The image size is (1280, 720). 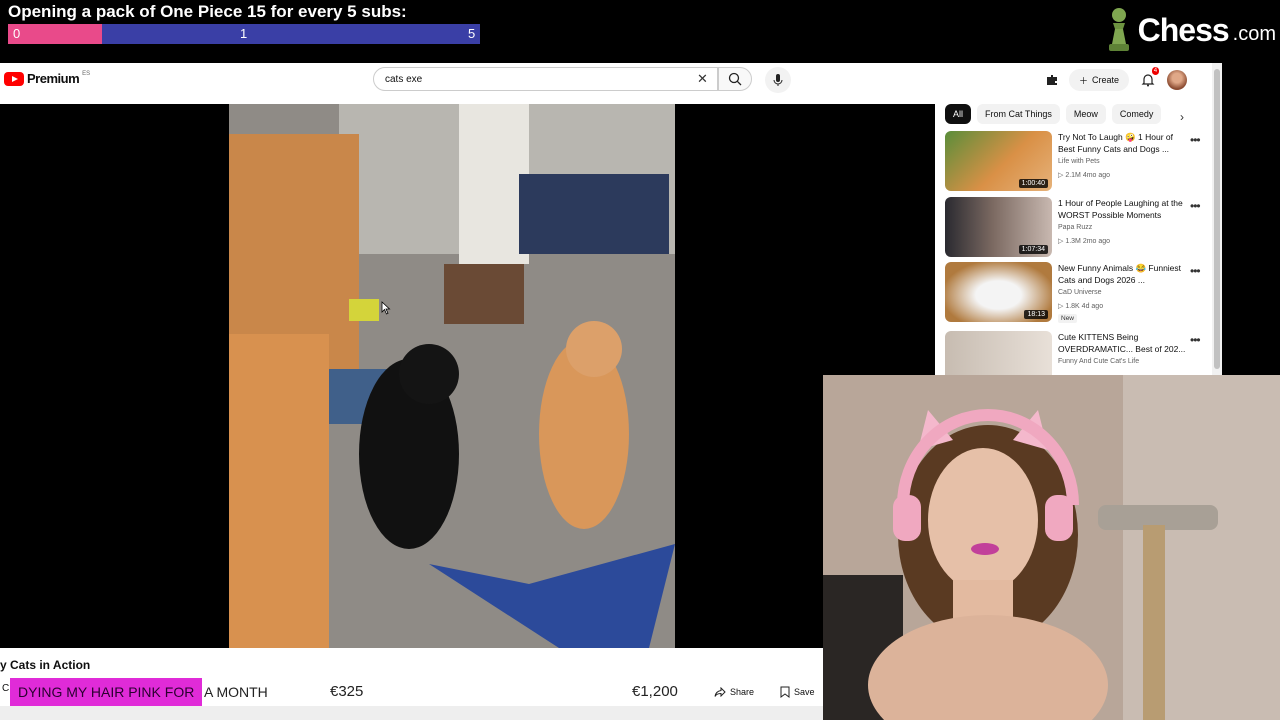 I want to click on microphone-icon, so click(x=778, y=80).